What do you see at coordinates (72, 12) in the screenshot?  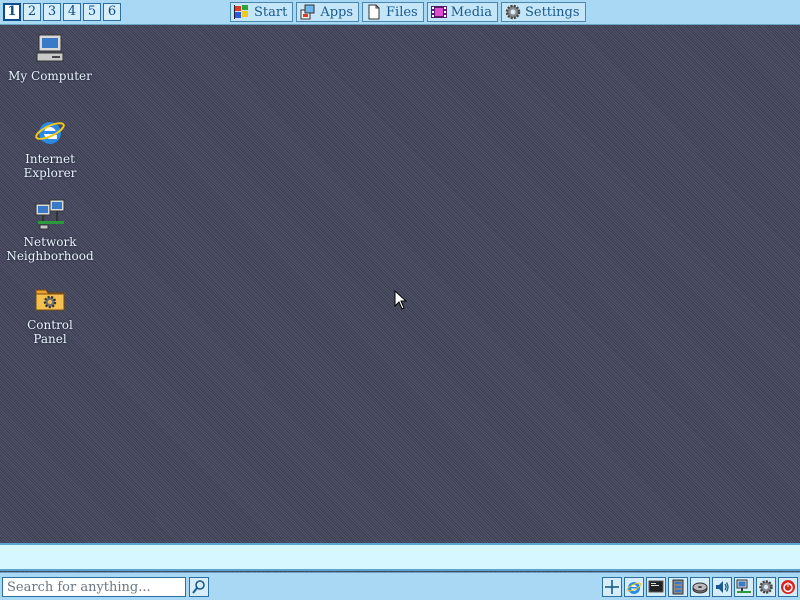 I see `workspace-button-4: 4` at bounding box center [72, 12].